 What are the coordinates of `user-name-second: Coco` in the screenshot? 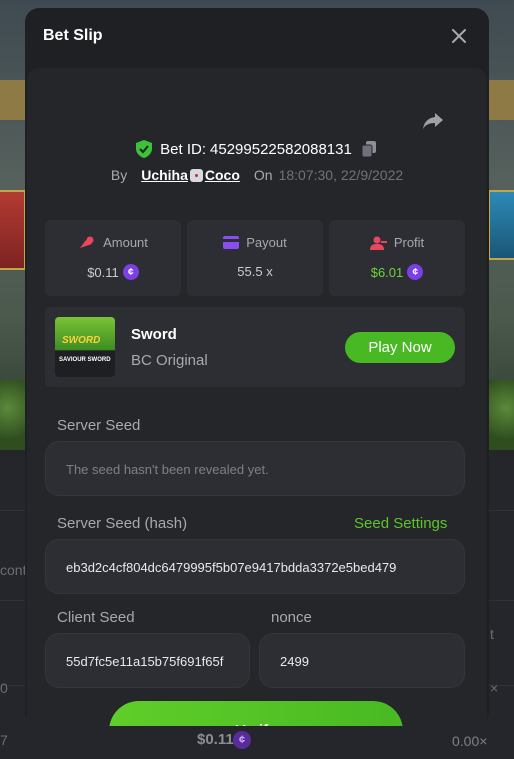 It's located at (222, 175).